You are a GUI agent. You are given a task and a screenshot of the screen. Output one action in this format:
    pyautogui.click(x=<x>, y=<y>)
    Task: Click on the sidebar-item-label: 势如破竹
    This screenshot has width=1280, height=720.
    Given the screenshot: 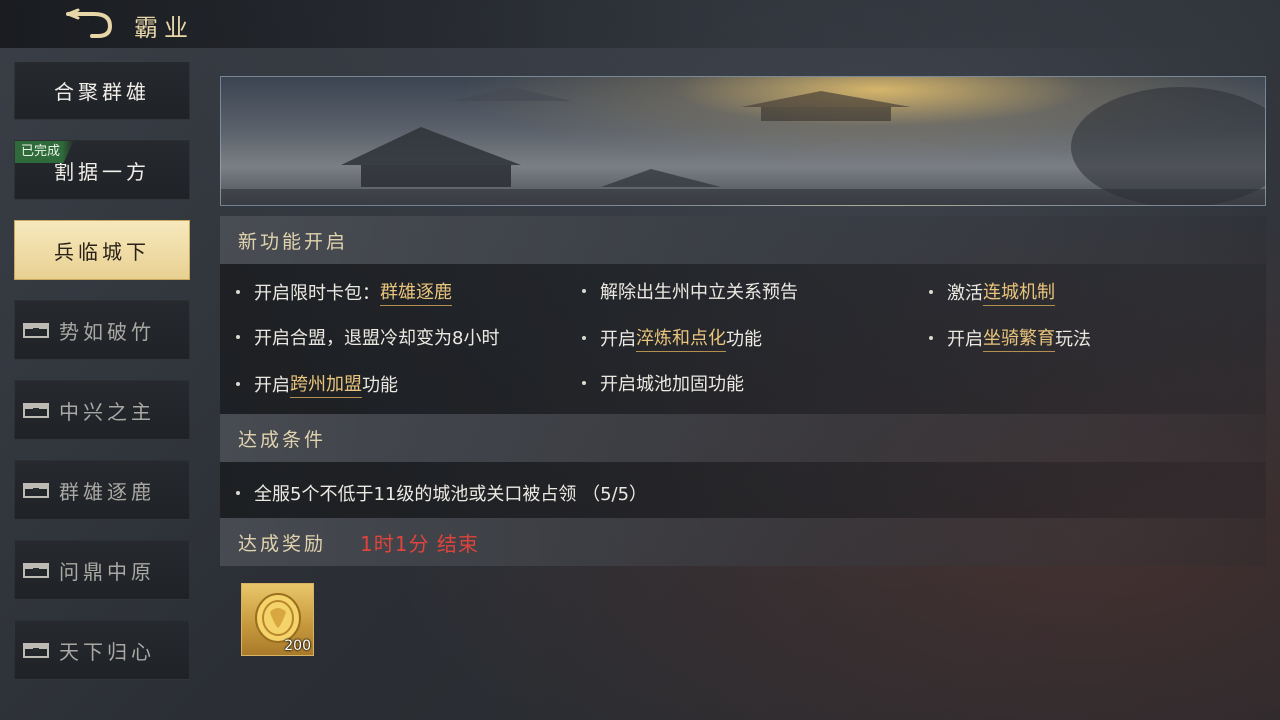 What is the action you would take?
    pyautogui.click(x=107, y=331)
    